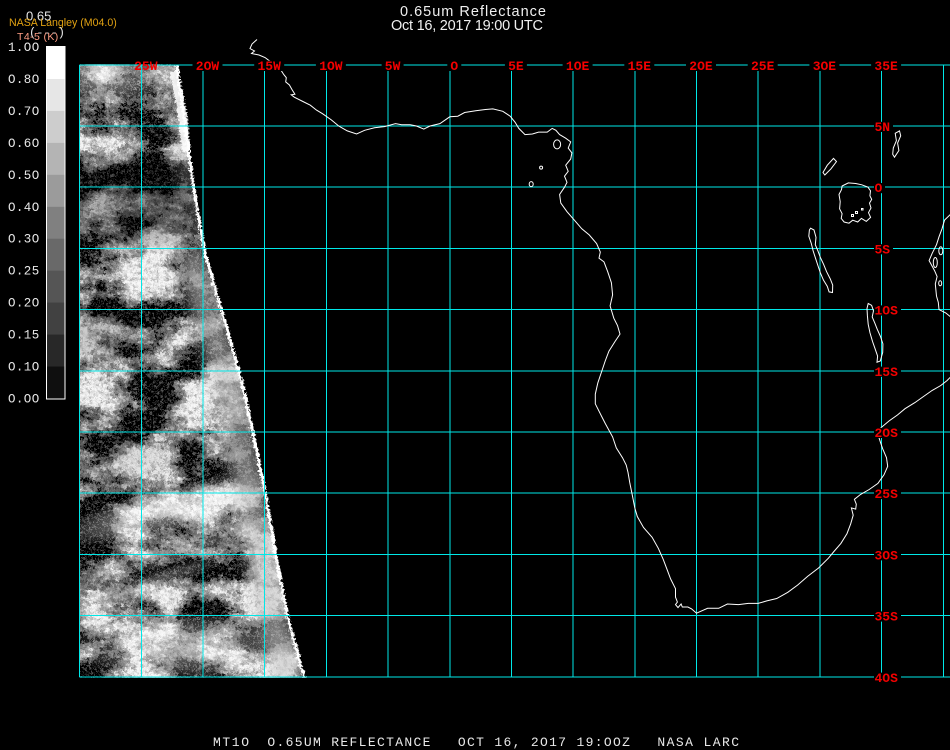 The width and height of the screenshot is (950, 750). What do you see at coordinates (887, 494) in the screenshot?
I see `svg-text: 25S` at bounding box center [887, 494].